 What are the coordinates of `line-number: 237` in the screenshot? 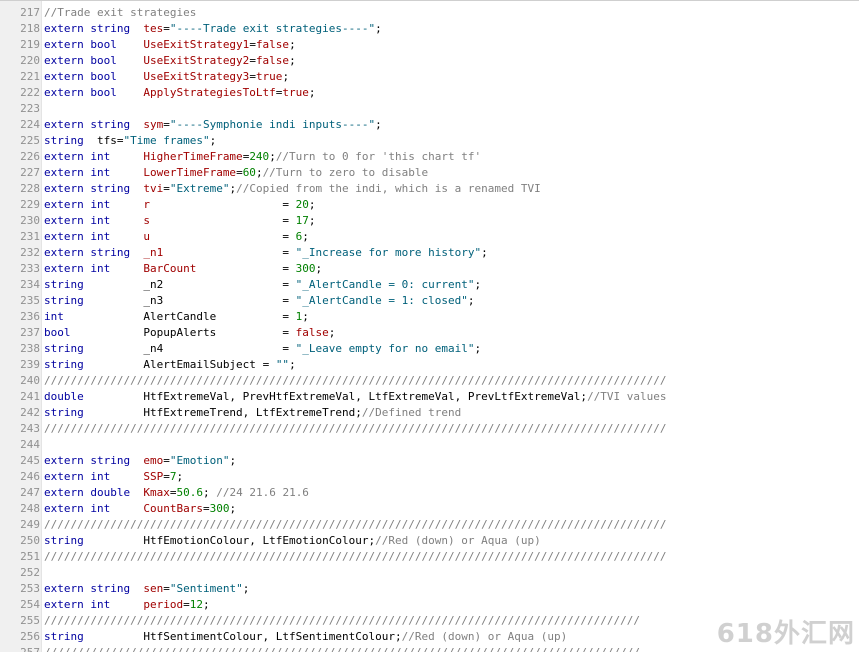 It's located at (20, 333).